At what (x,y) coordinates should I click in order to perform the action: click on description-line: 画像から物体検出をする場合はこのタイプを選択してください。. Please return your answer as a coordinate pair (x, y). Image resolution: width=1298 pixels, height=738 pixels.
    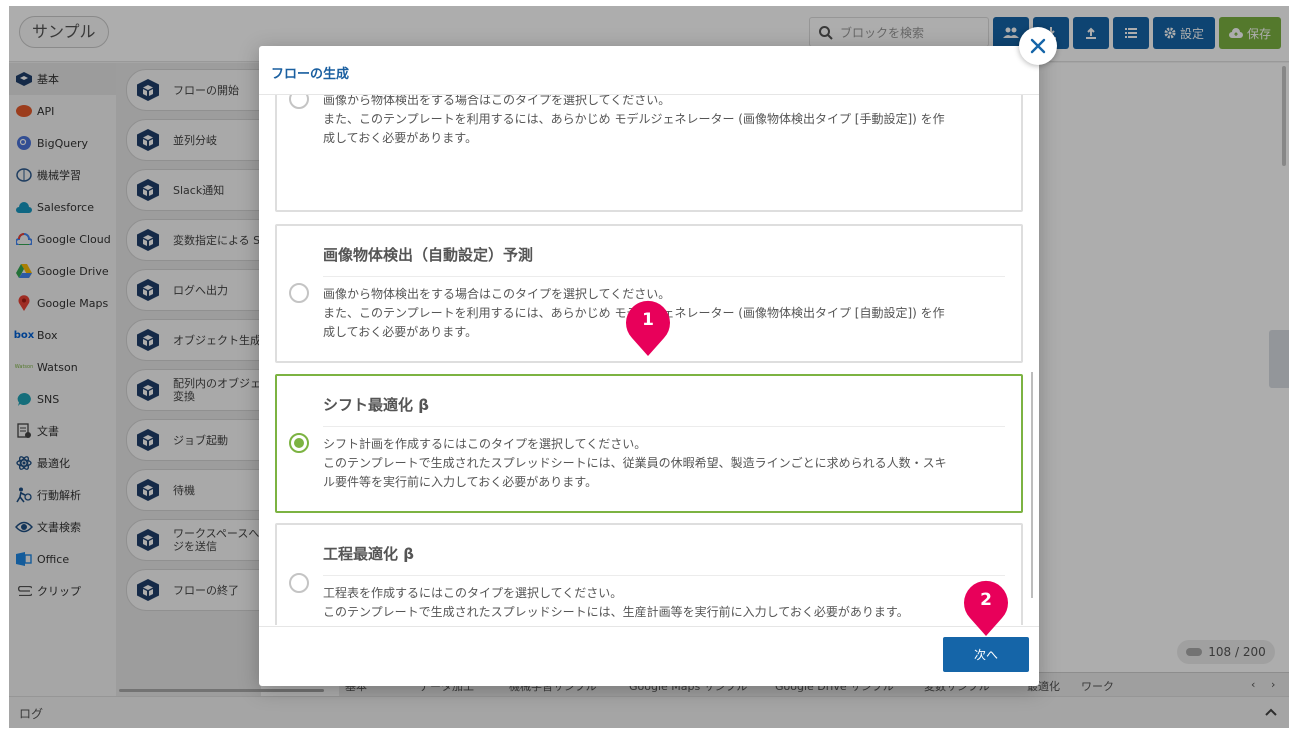
    Looking at the image, I should click on (497, 101).